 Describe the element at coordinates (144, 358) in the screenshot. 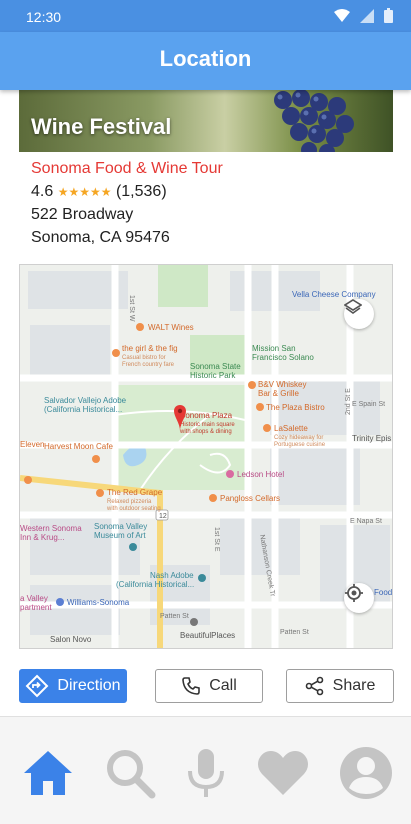

I see `poi-fig-sub-1: Casual bistro for` at that location.